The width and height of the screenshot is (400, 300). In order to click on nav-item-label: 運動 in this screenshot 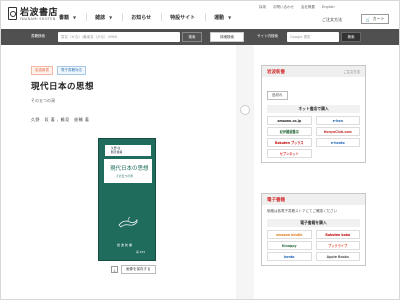, I will do `click(219, 17)`.